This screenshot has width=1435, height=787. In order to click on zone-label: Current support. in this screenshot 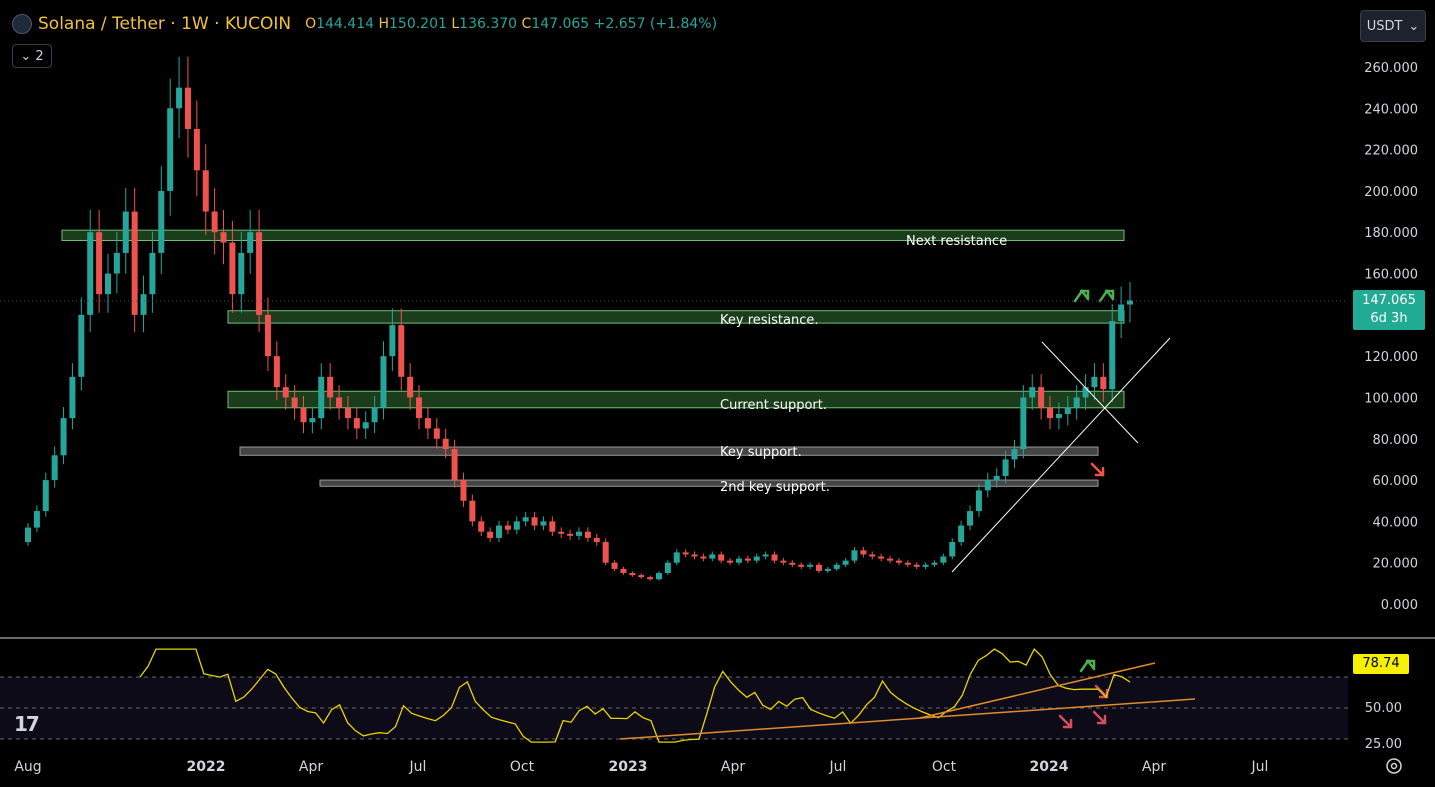, I will do `click(773, 405)`.